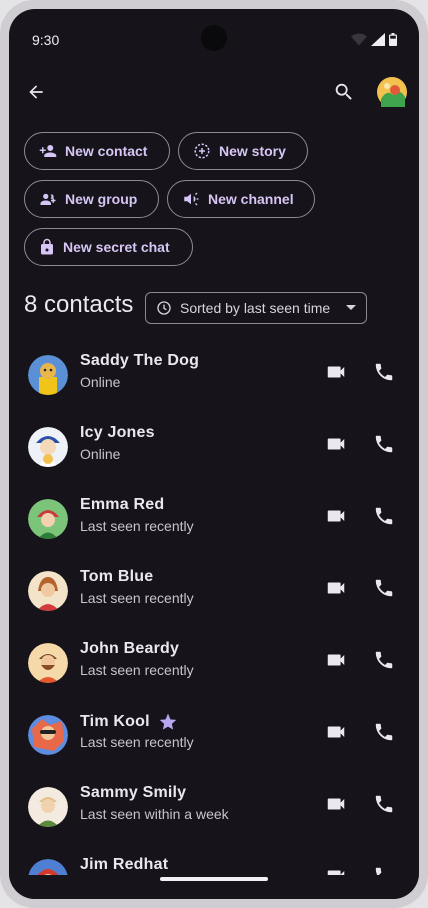 The width and height of the screenshot is (428, 908). Describe the element at coordinates (214, 664) in the screenshot. I see `contact-row: John Beardy Last seen recently` at that location.